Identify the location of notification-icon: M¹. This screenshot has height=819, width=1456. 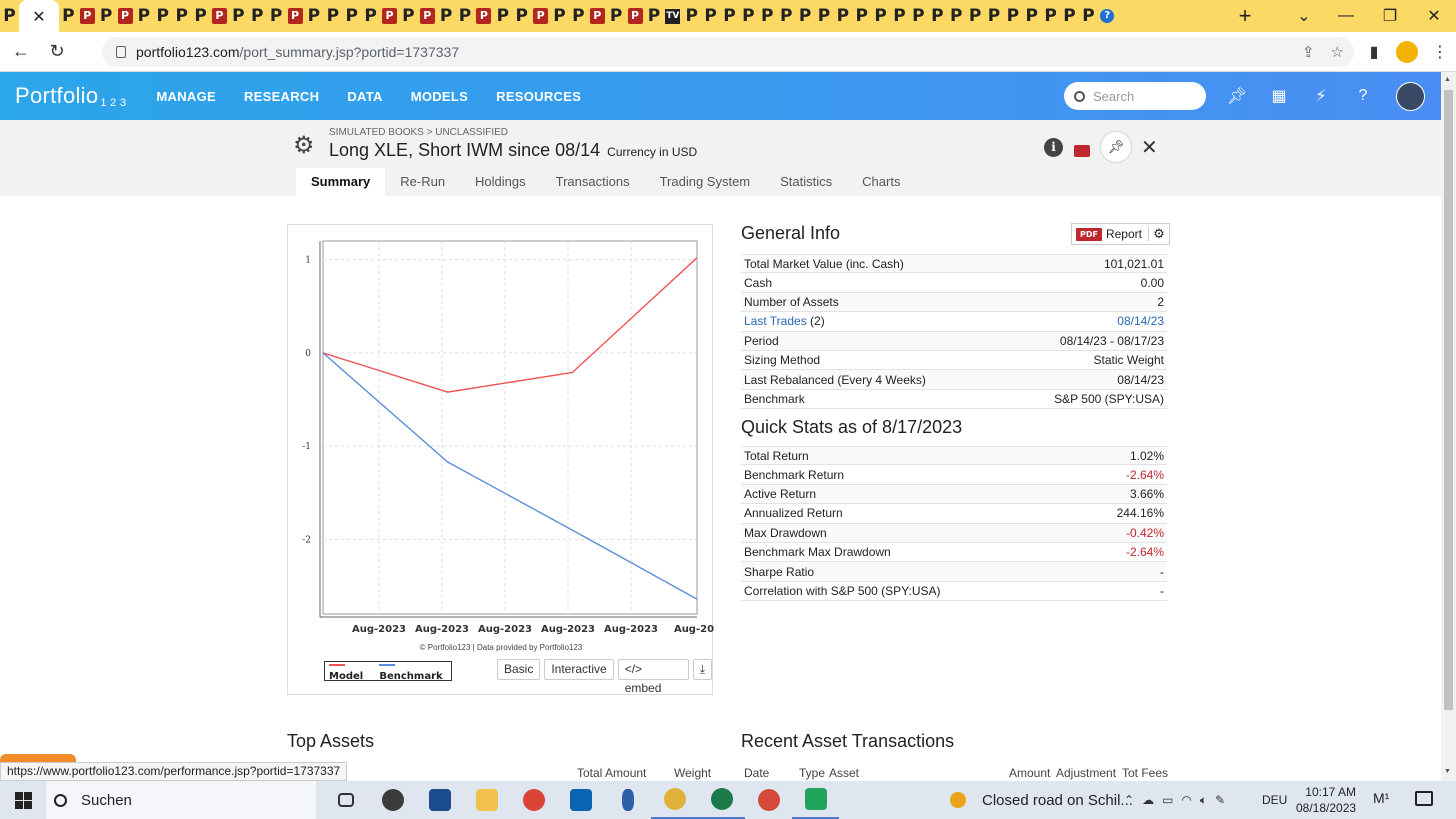
(1381, 798).